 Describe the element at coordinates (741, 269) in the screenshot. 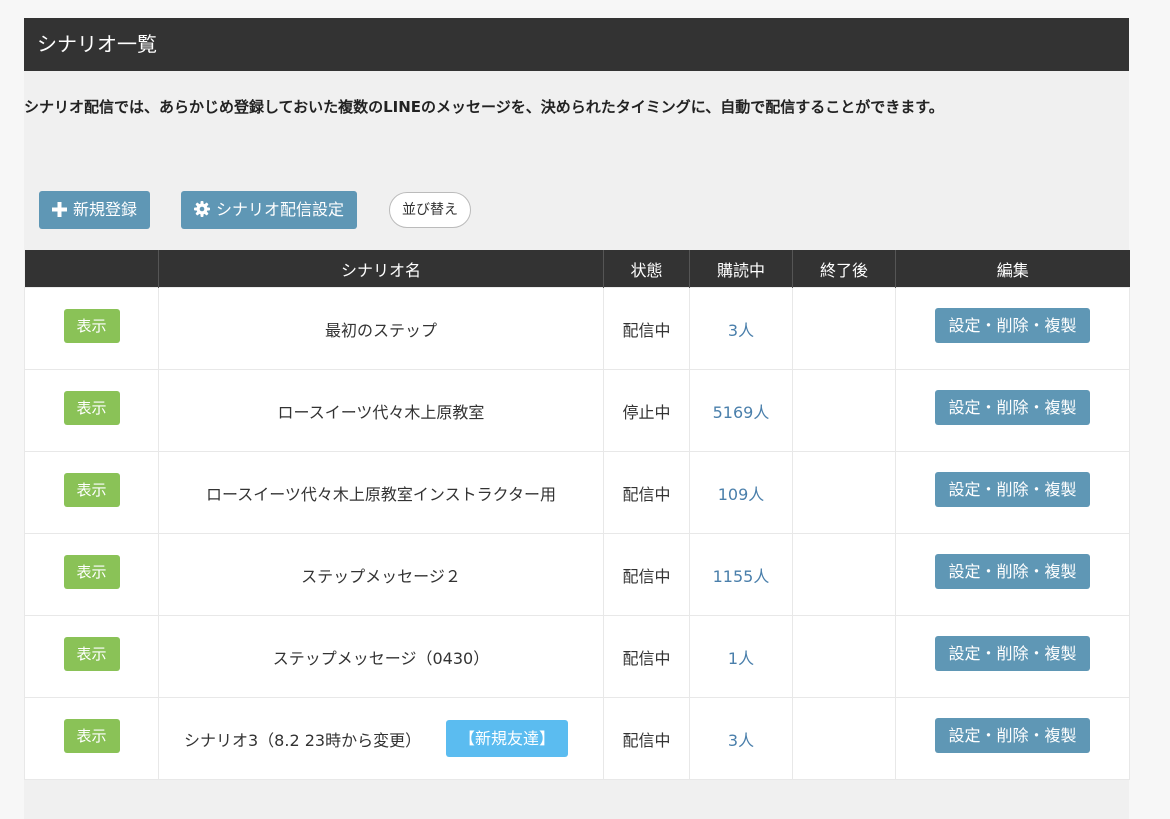

I see `column-header-subscribers: 購読中` at that location.